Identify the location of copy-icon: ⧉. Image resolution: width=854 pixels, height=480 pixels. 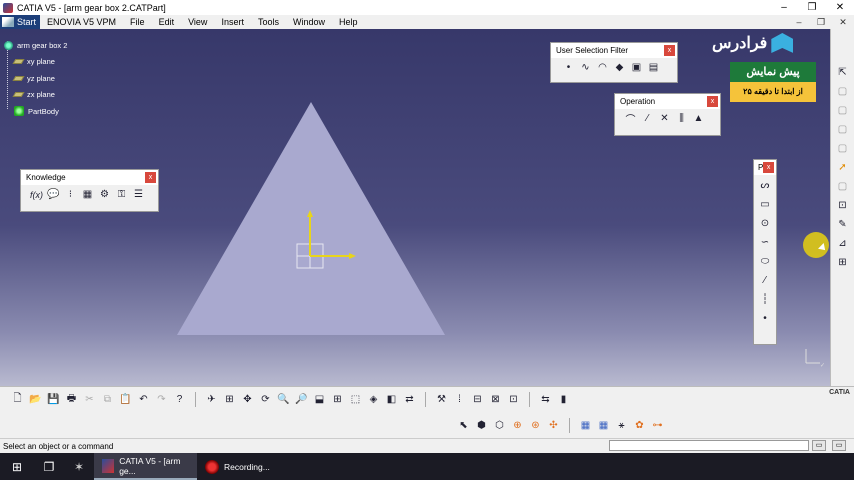
(107, 399).